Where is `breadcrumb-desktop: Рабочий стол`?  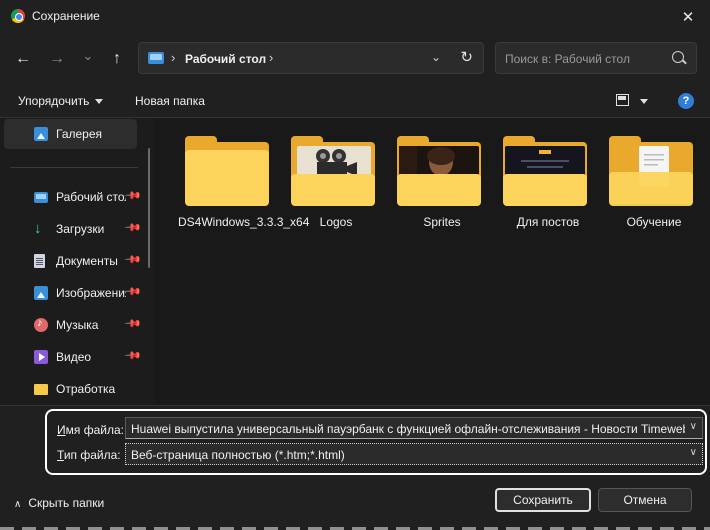 breadcrumb-desktop: Рабочий стол is located at coordinates (225, 59).